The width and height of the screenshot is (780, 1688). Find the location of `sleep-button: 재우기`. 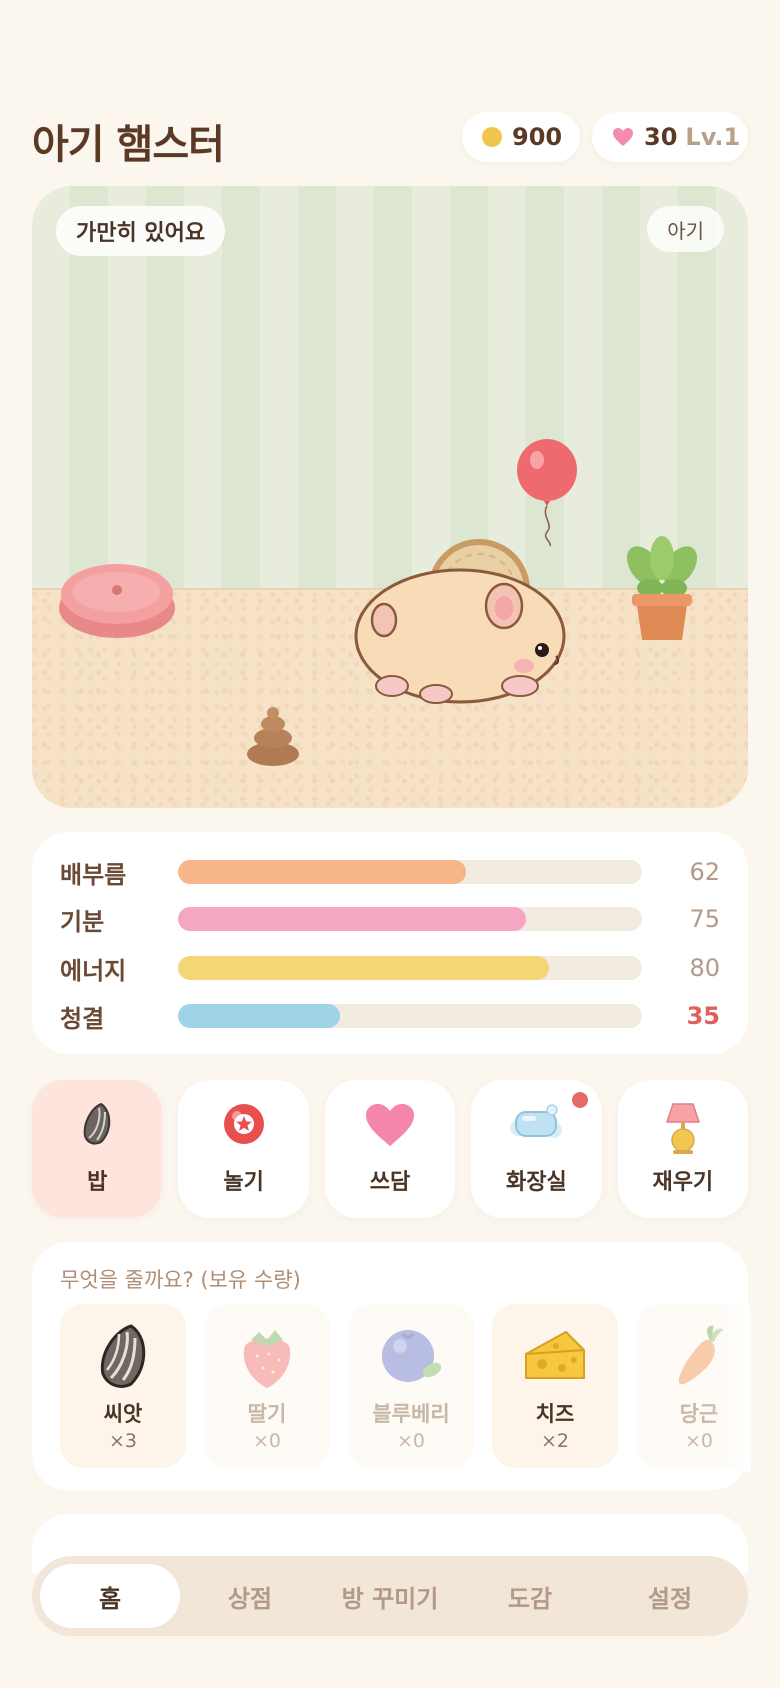

sleep-button: 재우기 is located at coordinates (683, 1149).